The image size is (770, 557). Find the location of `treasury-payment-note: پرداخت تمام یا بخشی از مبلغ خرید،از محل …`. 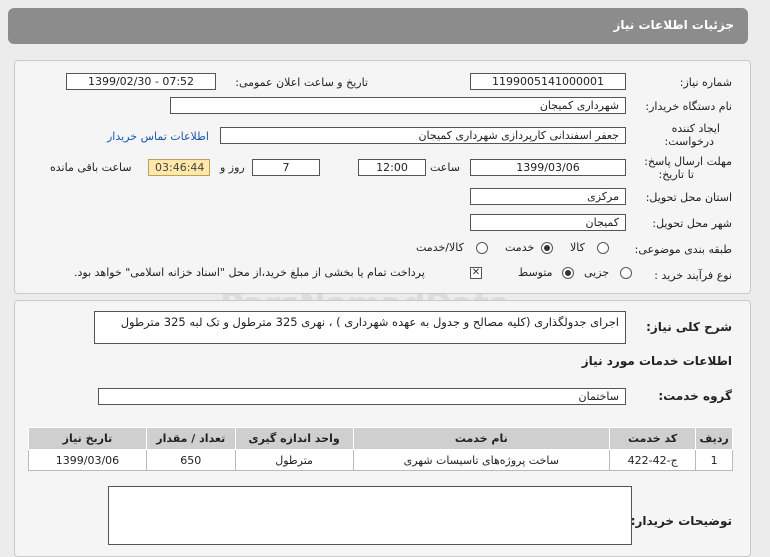

treasury-payment-note: پرداخت تمام یا بخشی از مبلغ خرید،از محل … is located at coordinates (249, 272).